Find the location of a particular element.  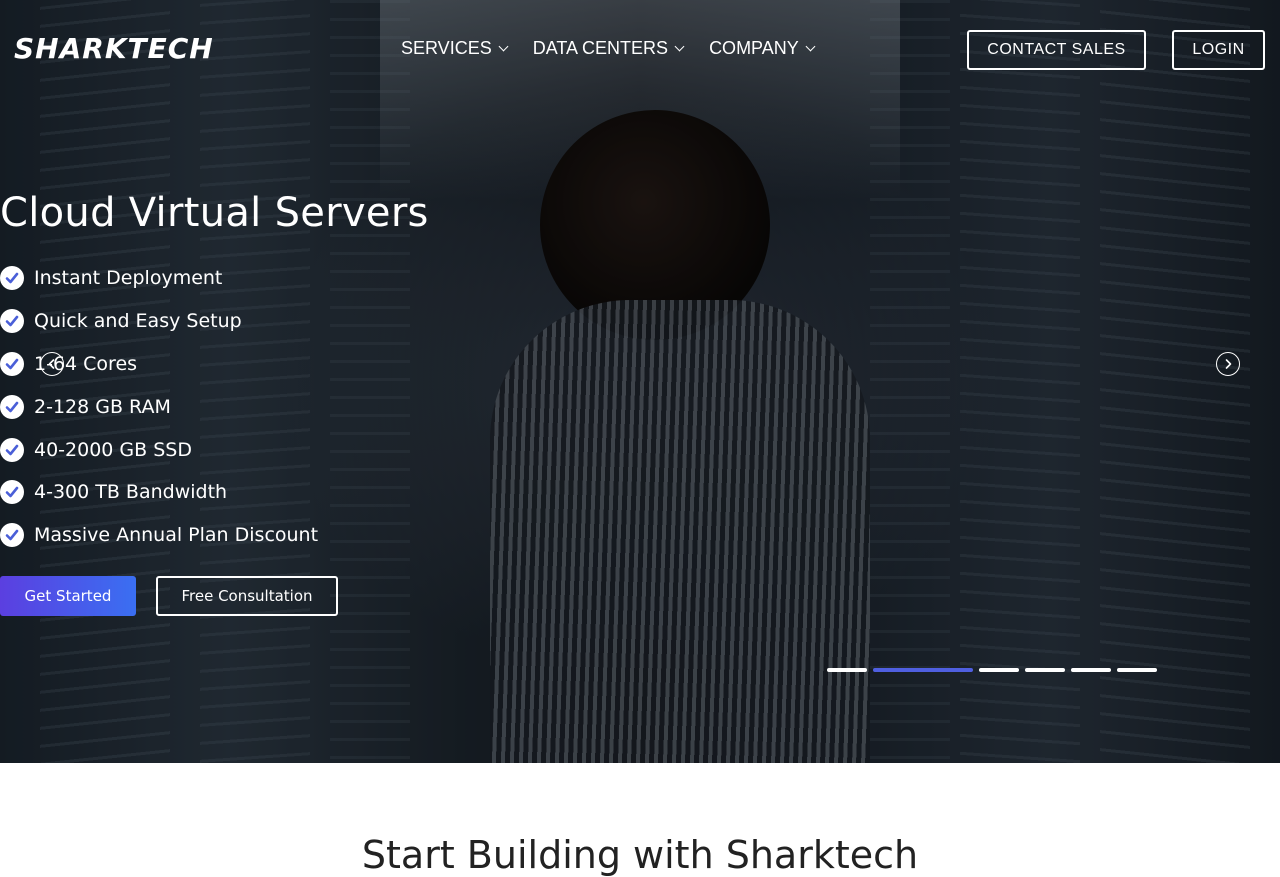

carousel-dot-active is located at coordinates (923, 670).